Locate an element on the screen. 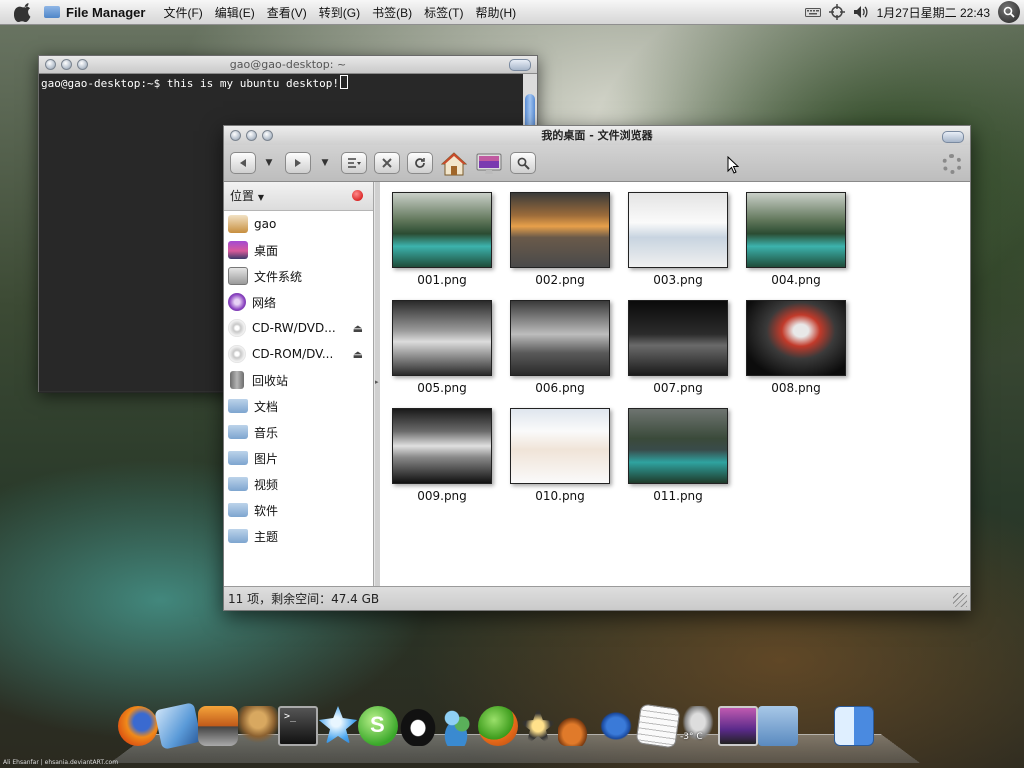 The height and width of the screenshot is (768, 1024). back-arrow-icon is located at coordinates (243, 163).